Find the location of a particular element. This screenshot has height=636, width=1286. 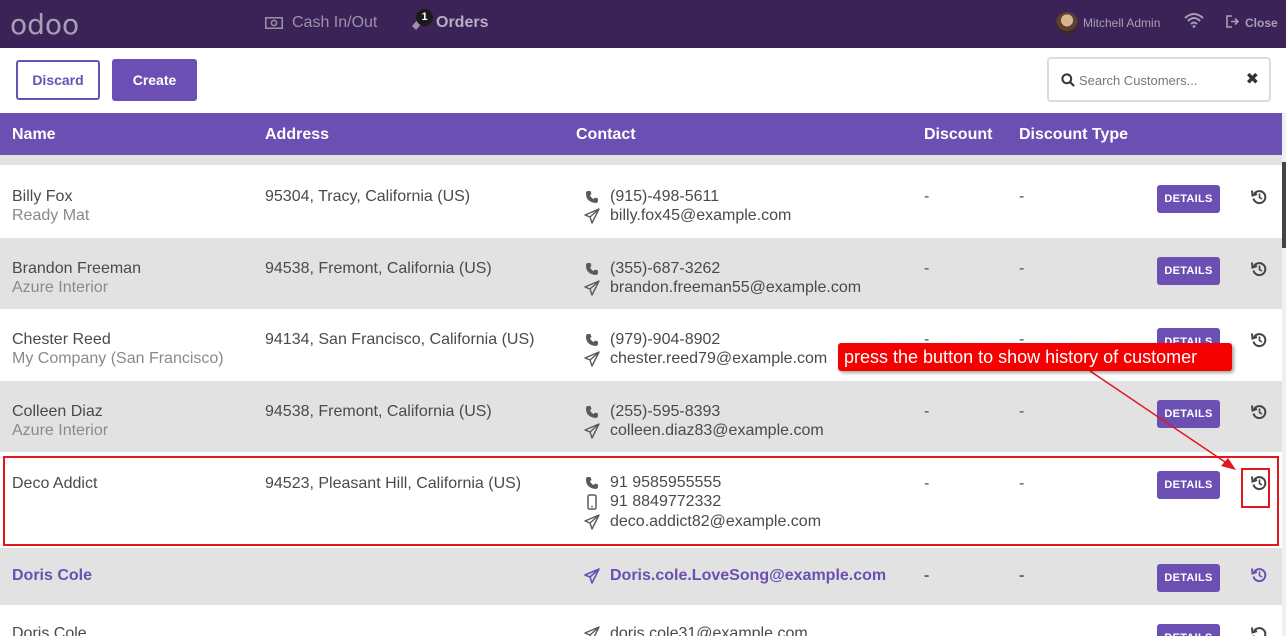

ticket-icon: 1 is located at coordinates (420, 20).